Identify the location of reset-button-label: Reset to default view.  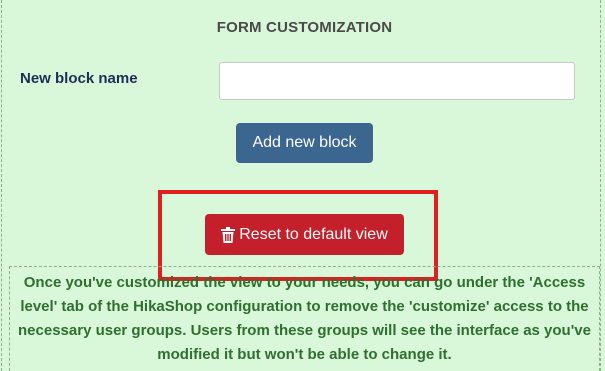
(313, 234).